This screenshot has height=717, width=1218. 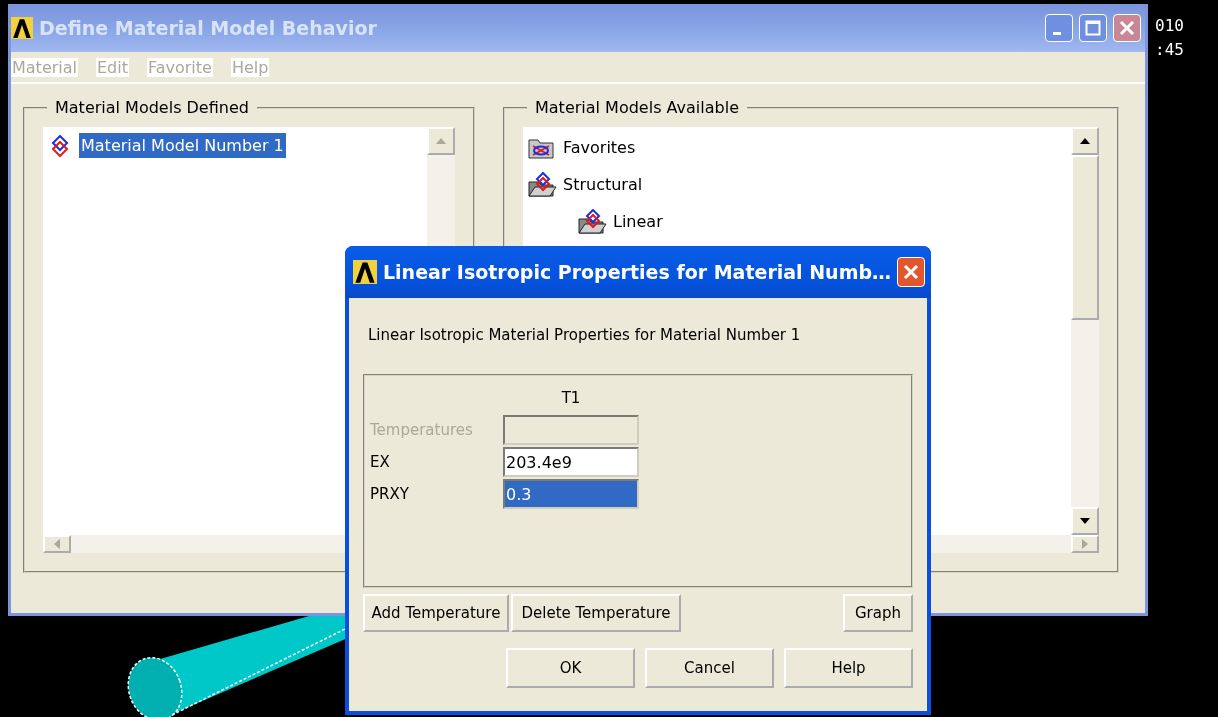 I want to click on graph-button: Graph, so click(x=878, y=613).